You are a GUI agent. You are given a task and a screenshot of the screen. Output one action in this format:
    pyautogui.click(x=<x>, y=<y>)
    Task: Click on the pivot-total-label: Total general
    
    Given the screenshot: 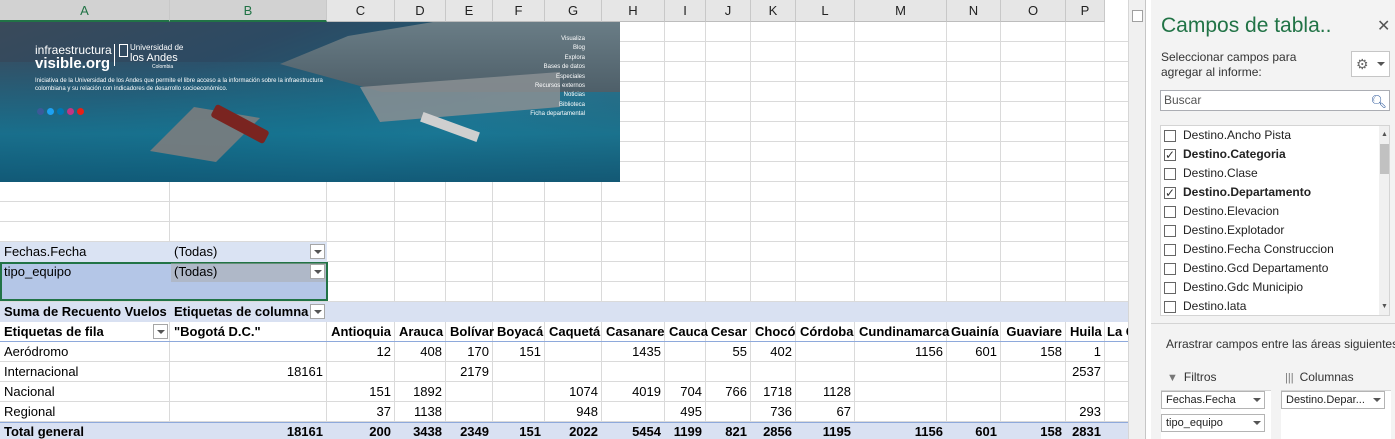 What is the action you would take?
    pyautogui.click(x=44, y=431)
    